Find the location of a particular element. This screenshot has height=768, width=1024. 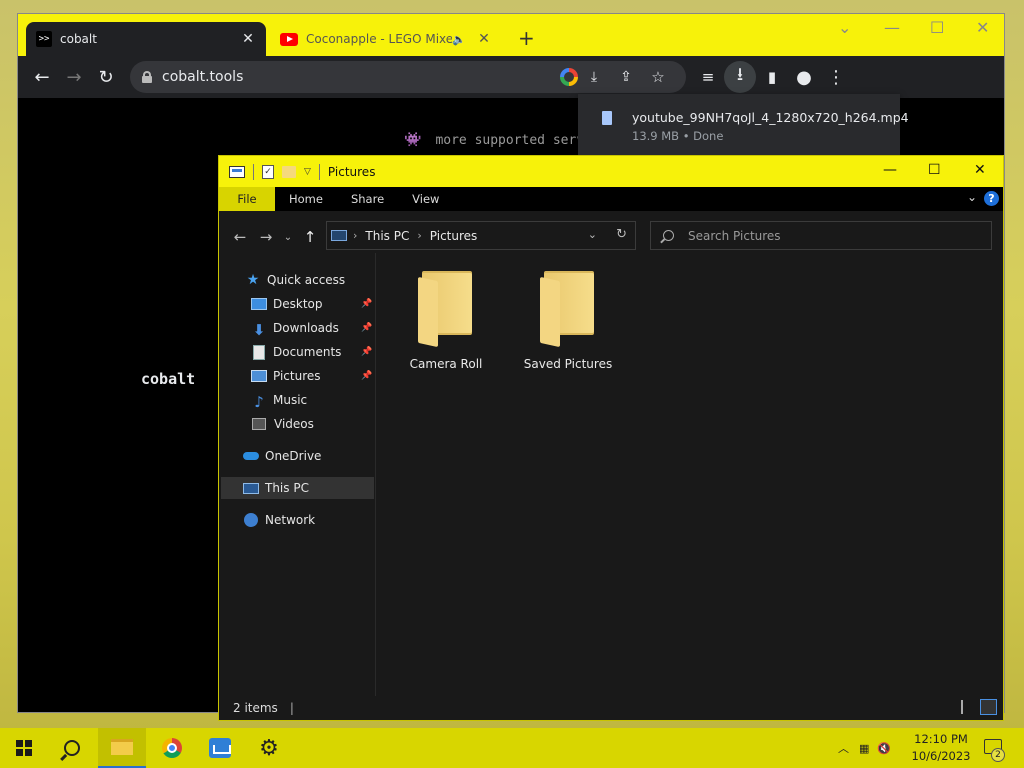

nav-label: Videos is located at coordinates (294, 424).